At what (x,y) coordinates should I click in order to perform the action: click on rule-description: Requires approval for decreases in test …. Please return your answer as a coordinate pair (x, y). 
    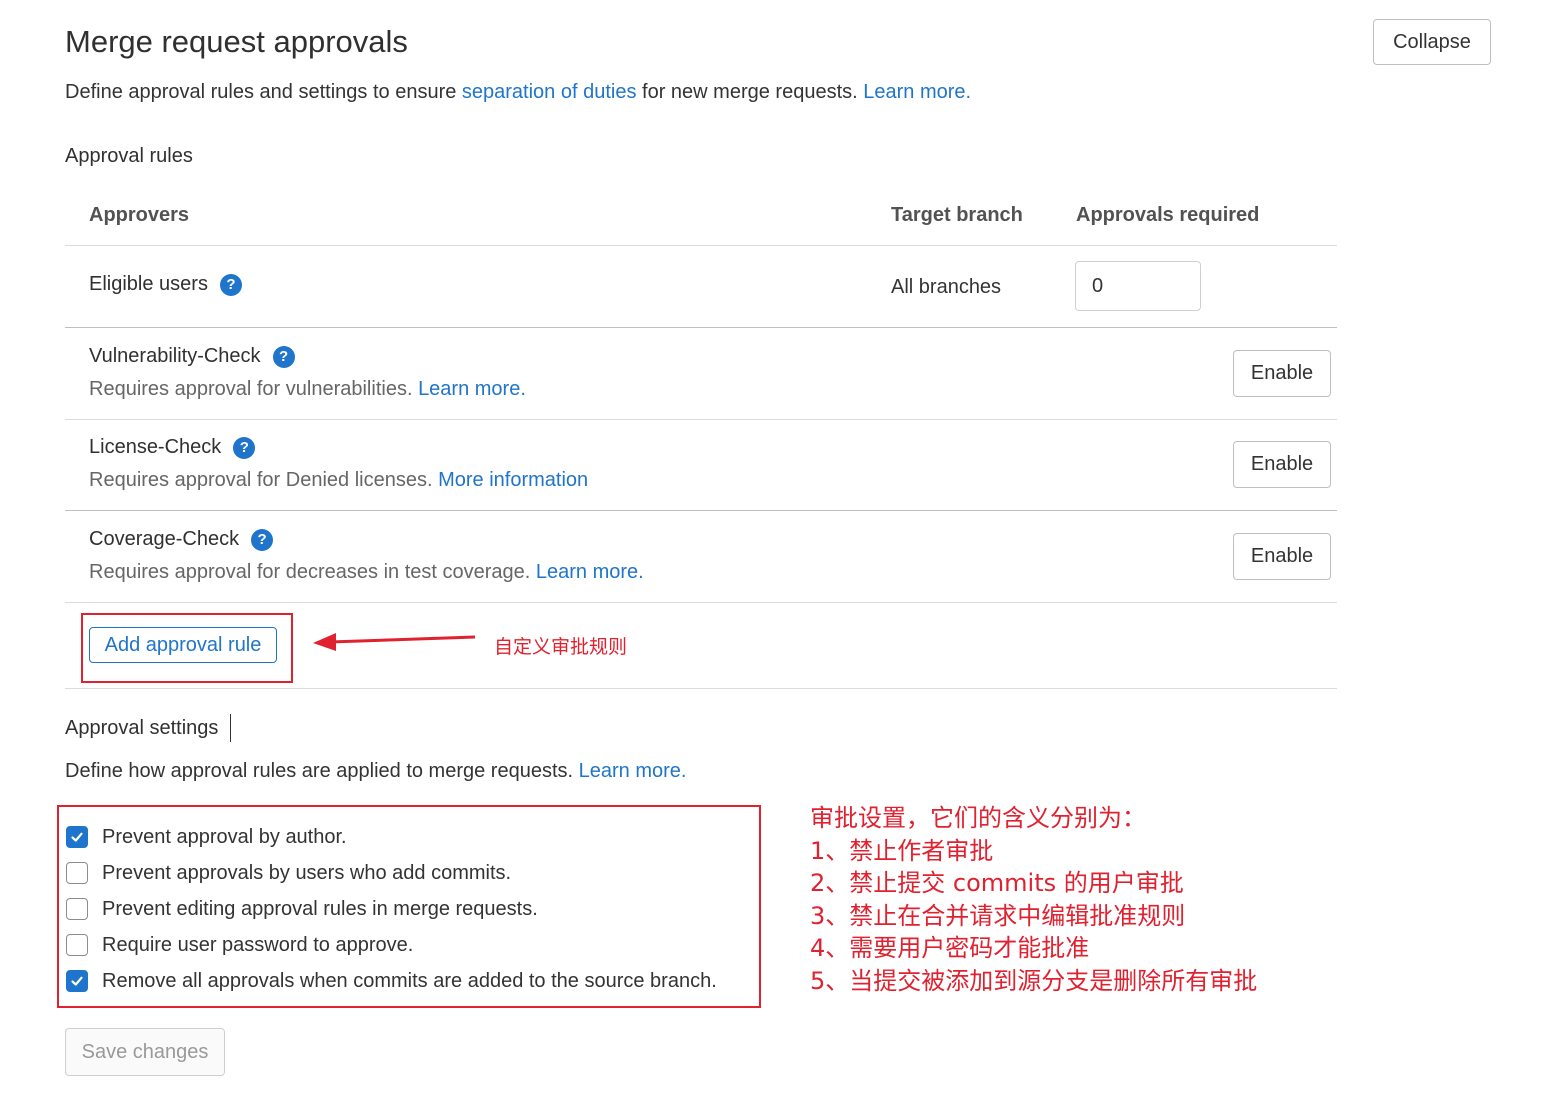
    Looking at the image, I should click on (366, 572).